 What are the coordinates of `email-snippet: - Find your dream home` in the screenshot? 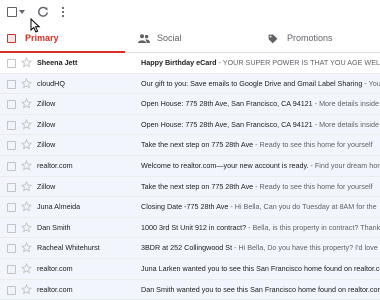 It's located at (344, 165).